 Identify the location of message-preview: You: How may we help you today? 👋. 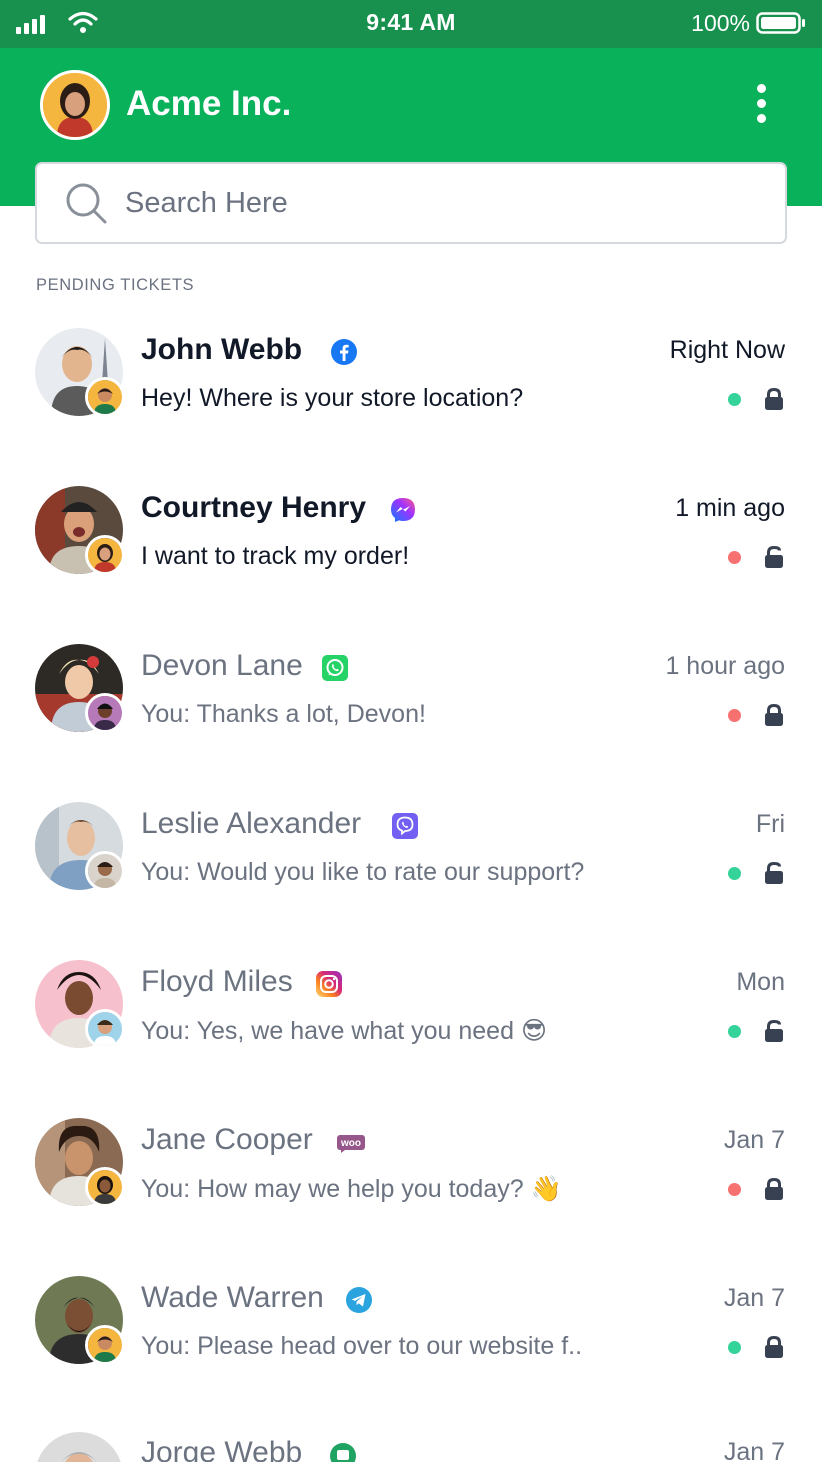
(351, 1189).